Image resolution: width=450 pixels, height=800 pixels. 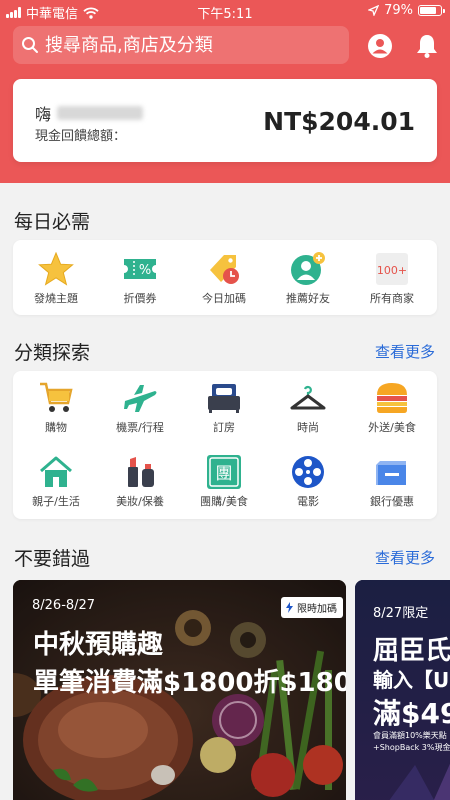 I want to click on hundred-plus-text: 100+, so click(x=392, y=270).